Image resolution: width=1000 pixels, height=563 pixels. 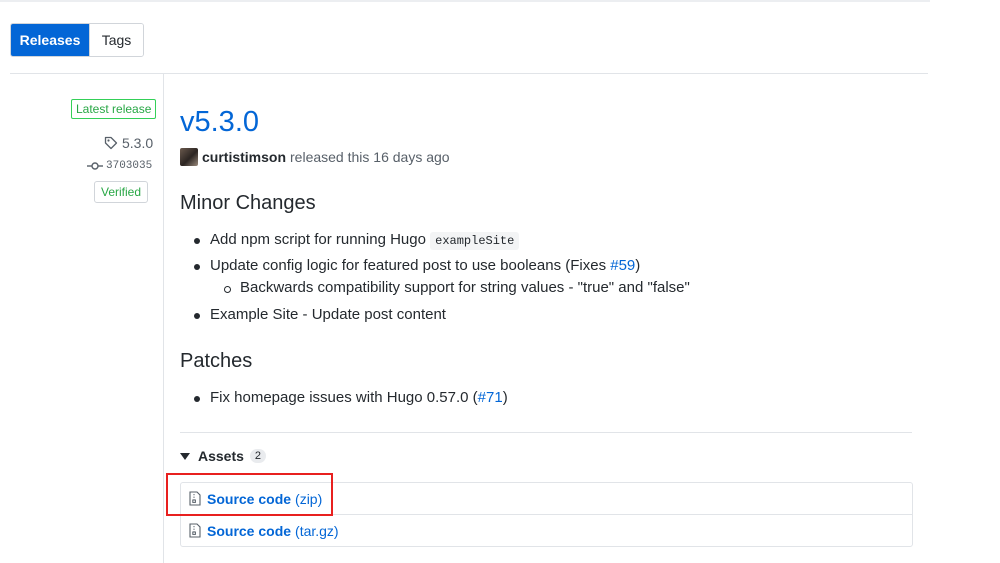 What do you see at coordinates (344, 397) in the screenshot?
I see `list-item-text: Fix homepage issues with Hugo 0.57.0 (` at bounding box center [344, 397].